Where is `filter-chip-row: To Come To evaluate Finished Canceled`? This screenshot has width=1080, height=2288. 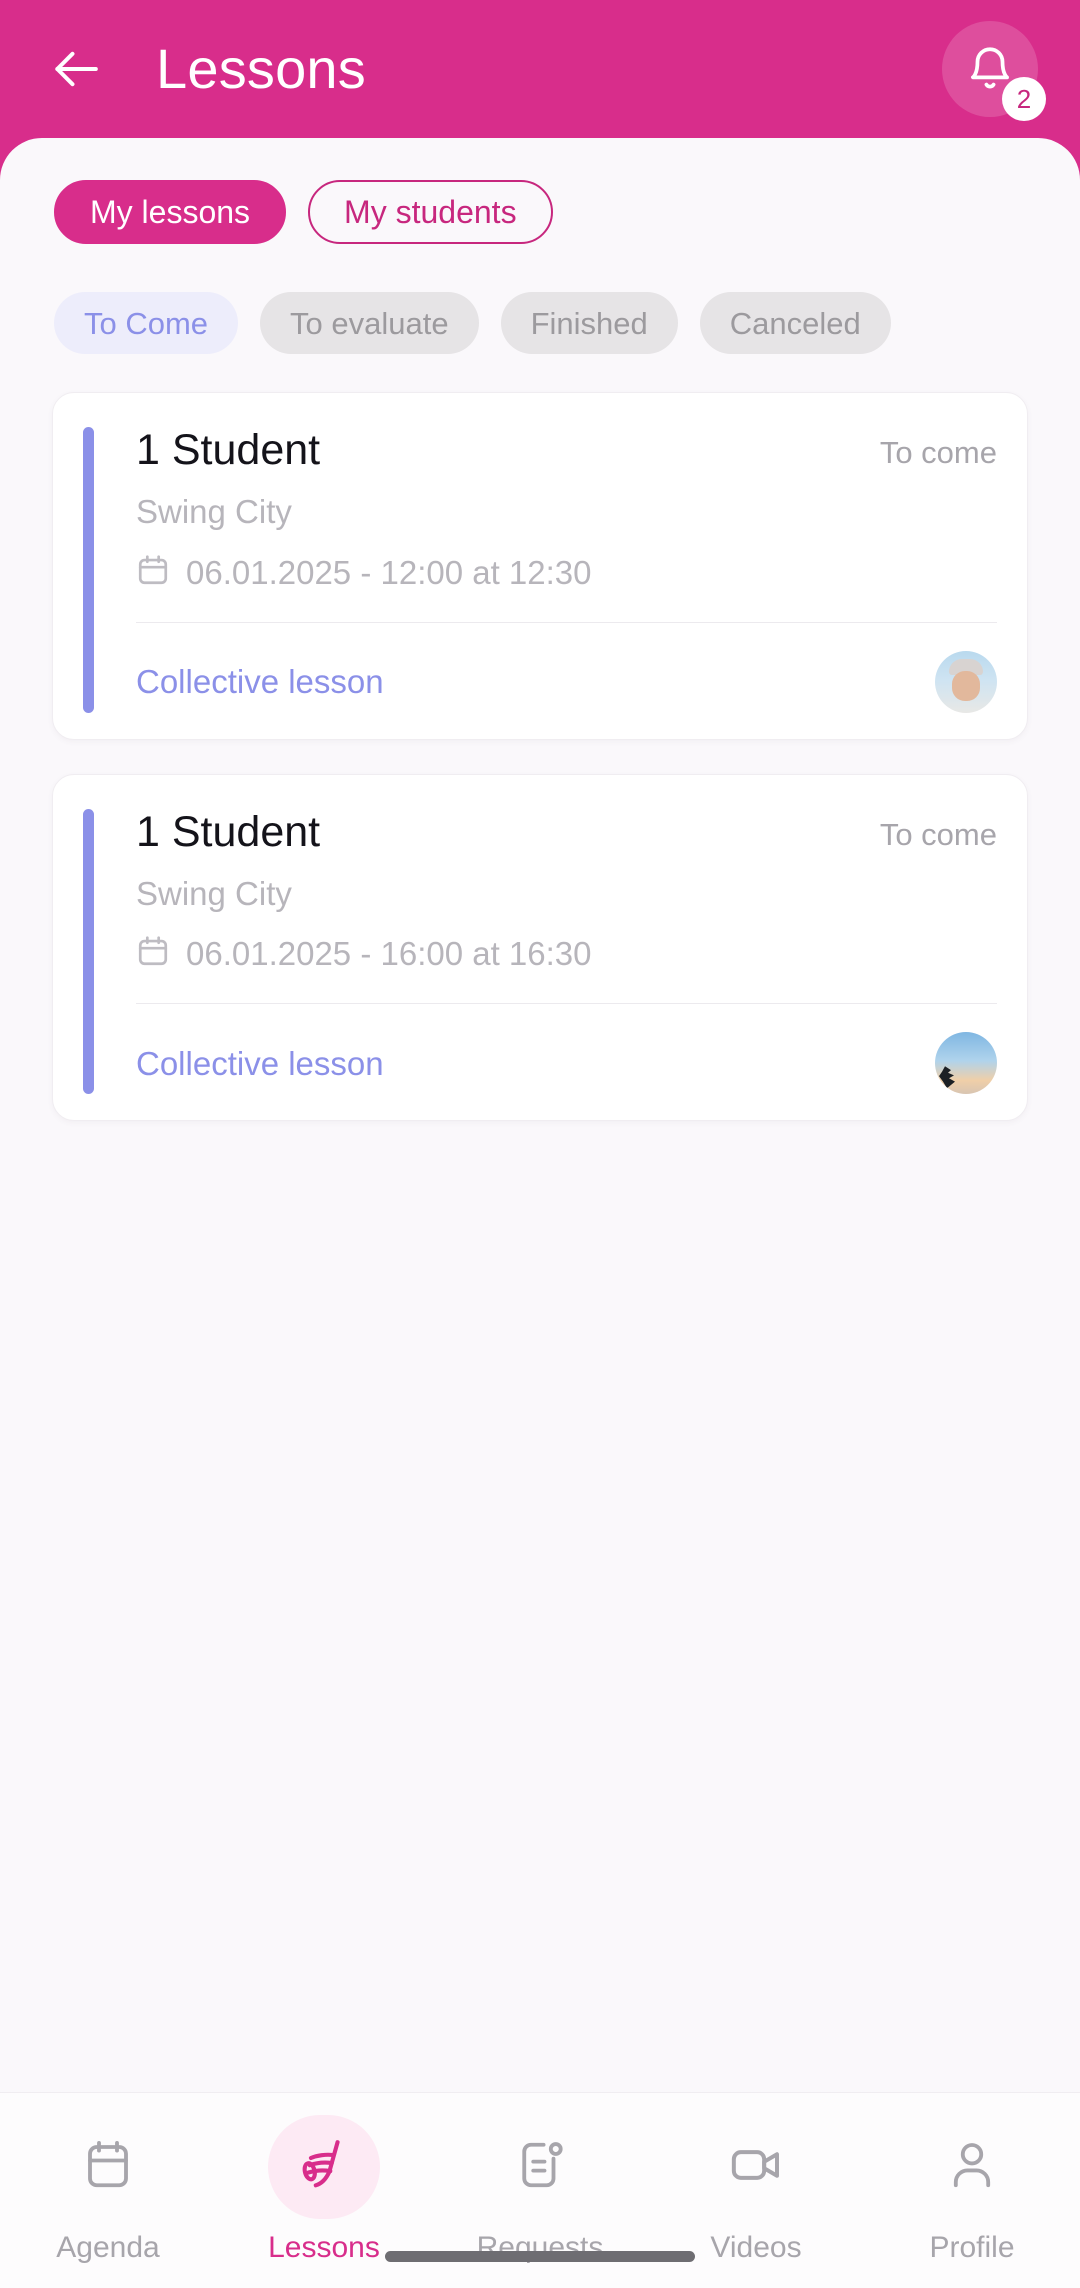
filter-chip-row: To Come To evaluate Finished Canceled is located at coordinates (540, 299).